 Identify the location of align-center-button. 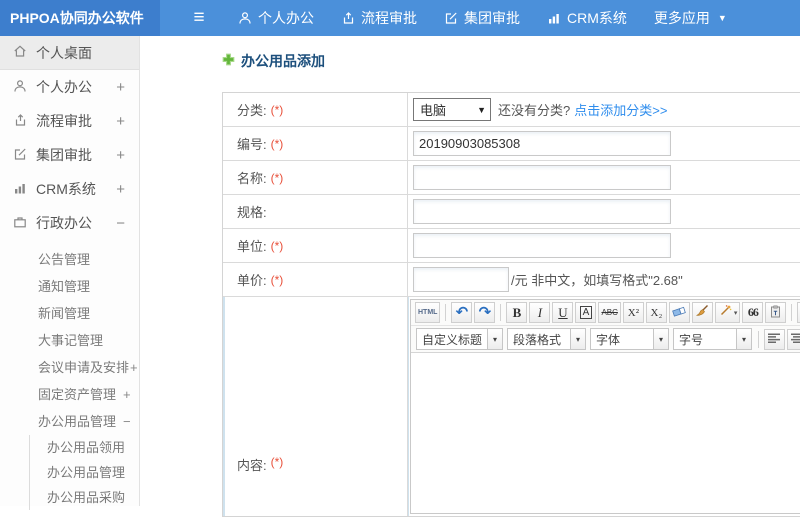
(793, 339).